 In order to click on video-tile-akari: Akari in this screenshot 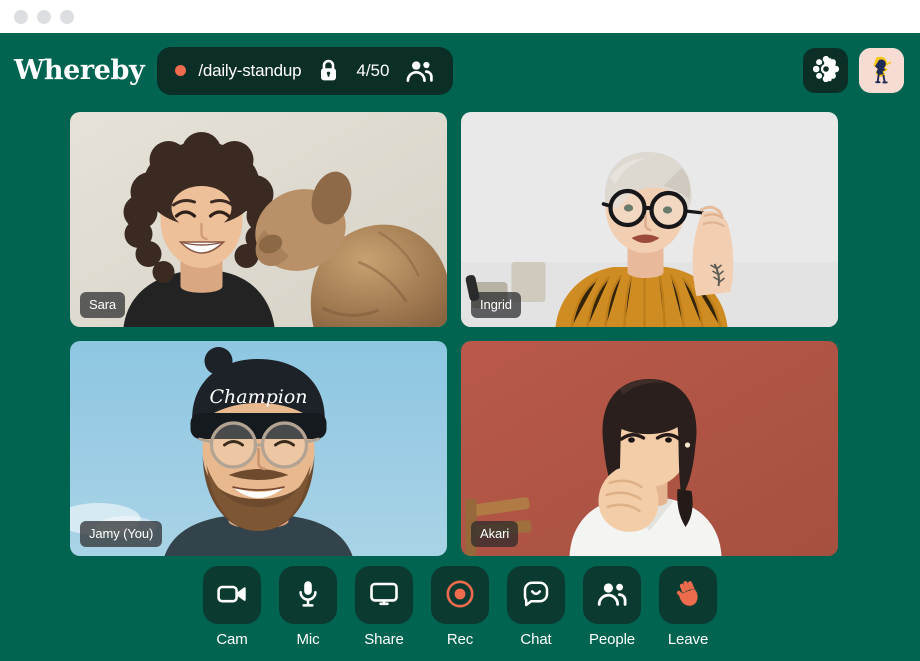, I will do `click(649, 448)`.